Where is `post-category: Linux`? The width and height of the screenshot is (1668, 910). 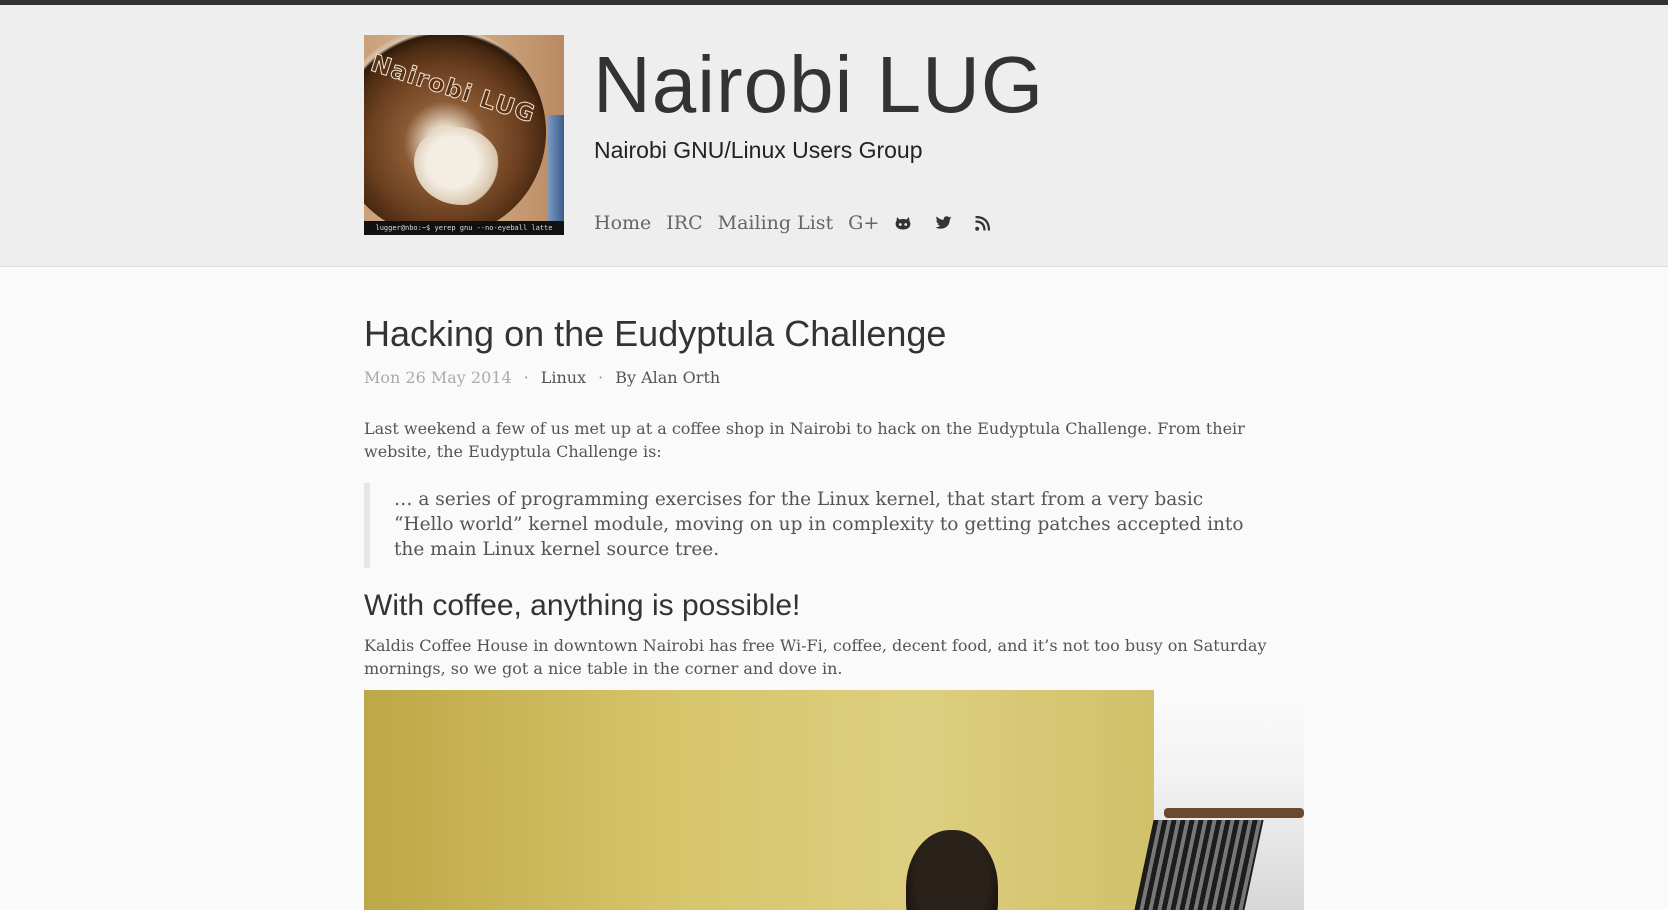 post-category: Linux is located at coordinates (563, 377).